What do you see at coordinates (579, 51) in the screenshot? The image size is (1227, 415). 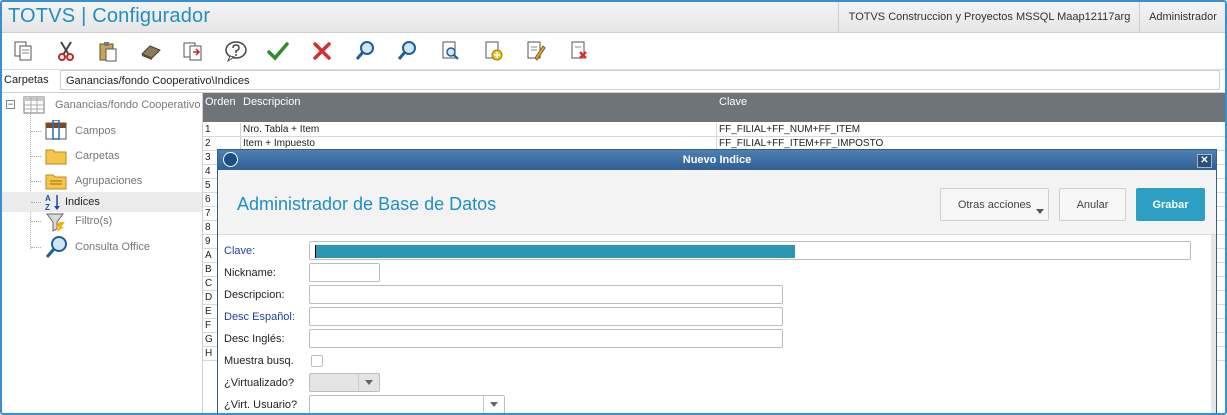 I see `delete-icon` at bounding box center [579, 51].